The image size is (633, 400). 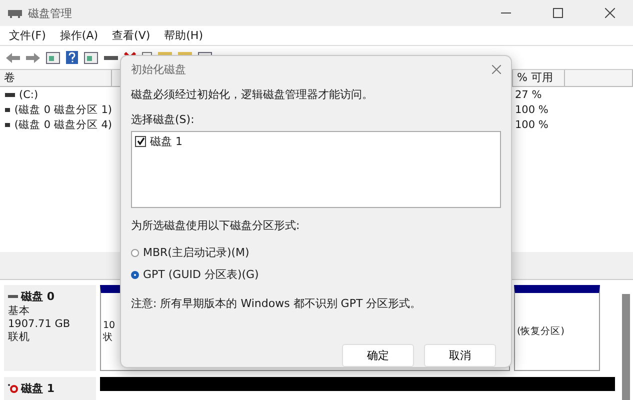 What do you see at coordinates (163, 119) in the screenshot?
I see `list-label: 选择磁盘(S):` at bounding box center [163, 119].